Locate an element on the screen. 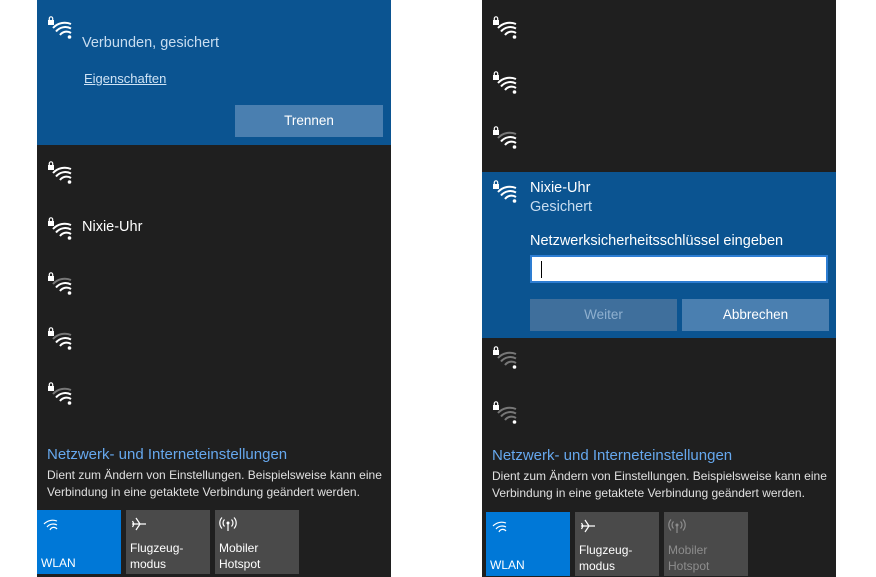 This screenshot has width=876, height=577. disconnect-button: Trennen is located at coordinates (309, 121).